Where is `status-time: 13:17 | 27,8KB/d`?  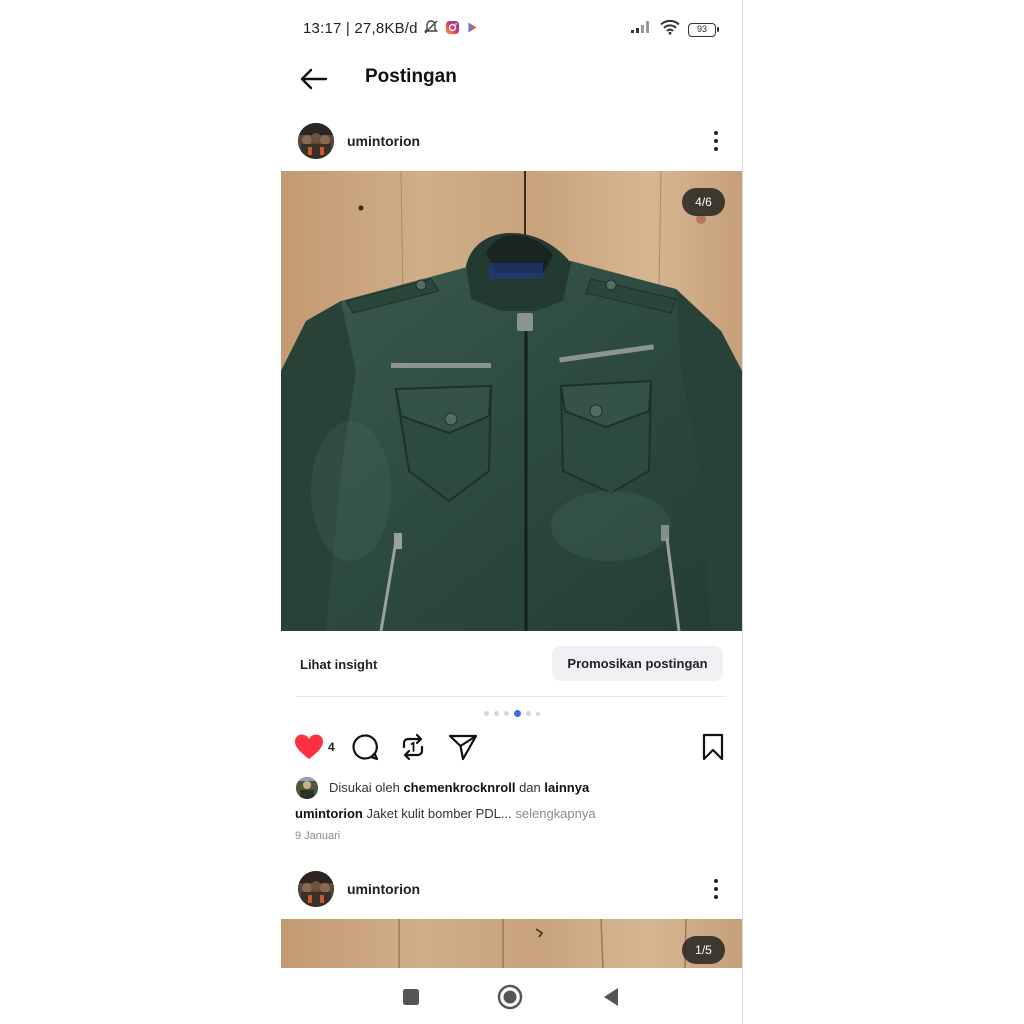
status-time: 13:17 | 27,8KB/d is located at coordinates (360, 28).